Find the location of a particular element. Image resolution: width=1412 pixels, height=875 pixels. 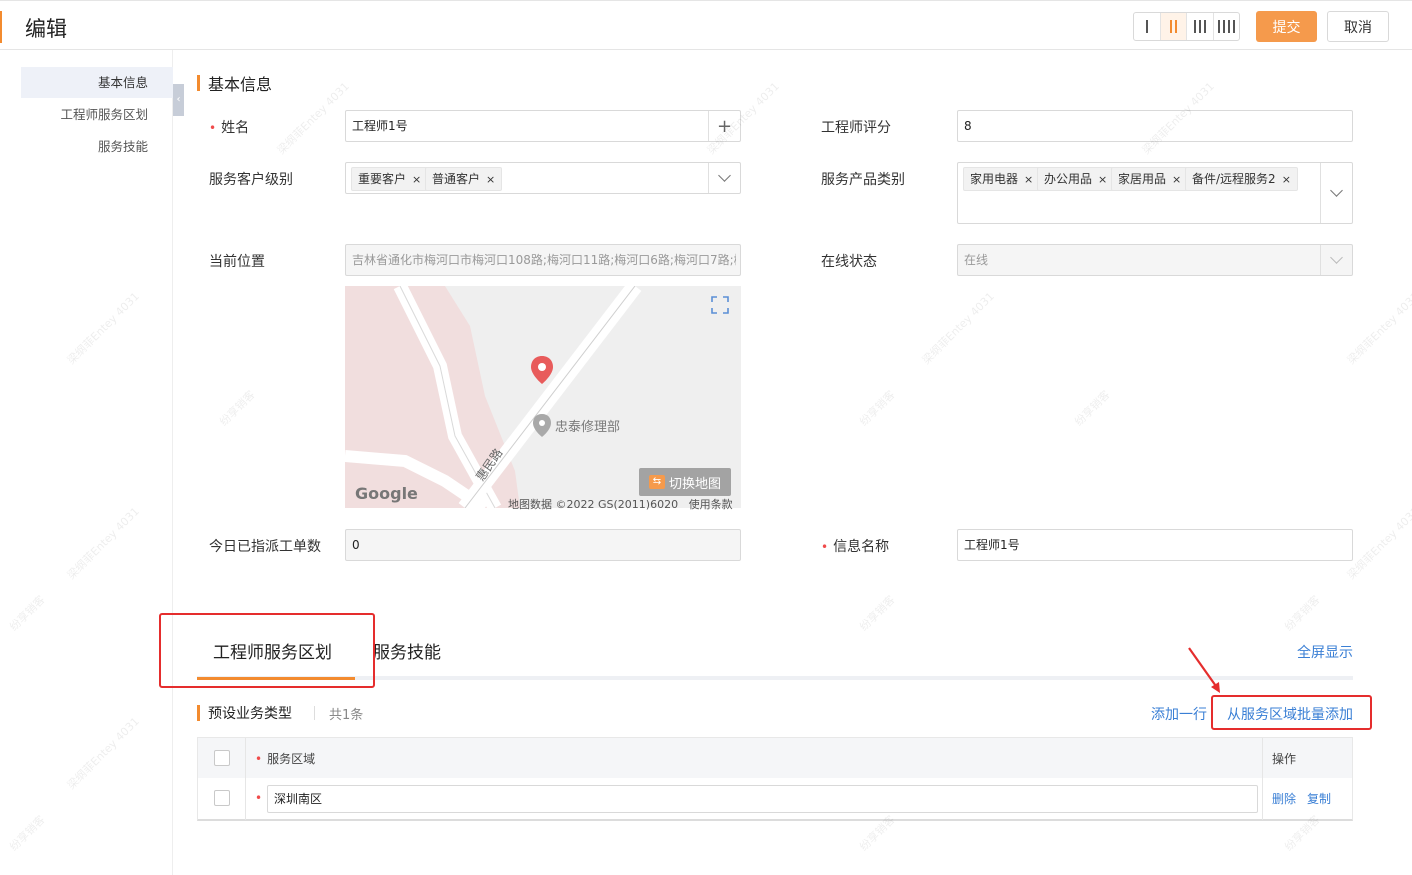

column-3-icon-b is located at coordinates (1199, 26).